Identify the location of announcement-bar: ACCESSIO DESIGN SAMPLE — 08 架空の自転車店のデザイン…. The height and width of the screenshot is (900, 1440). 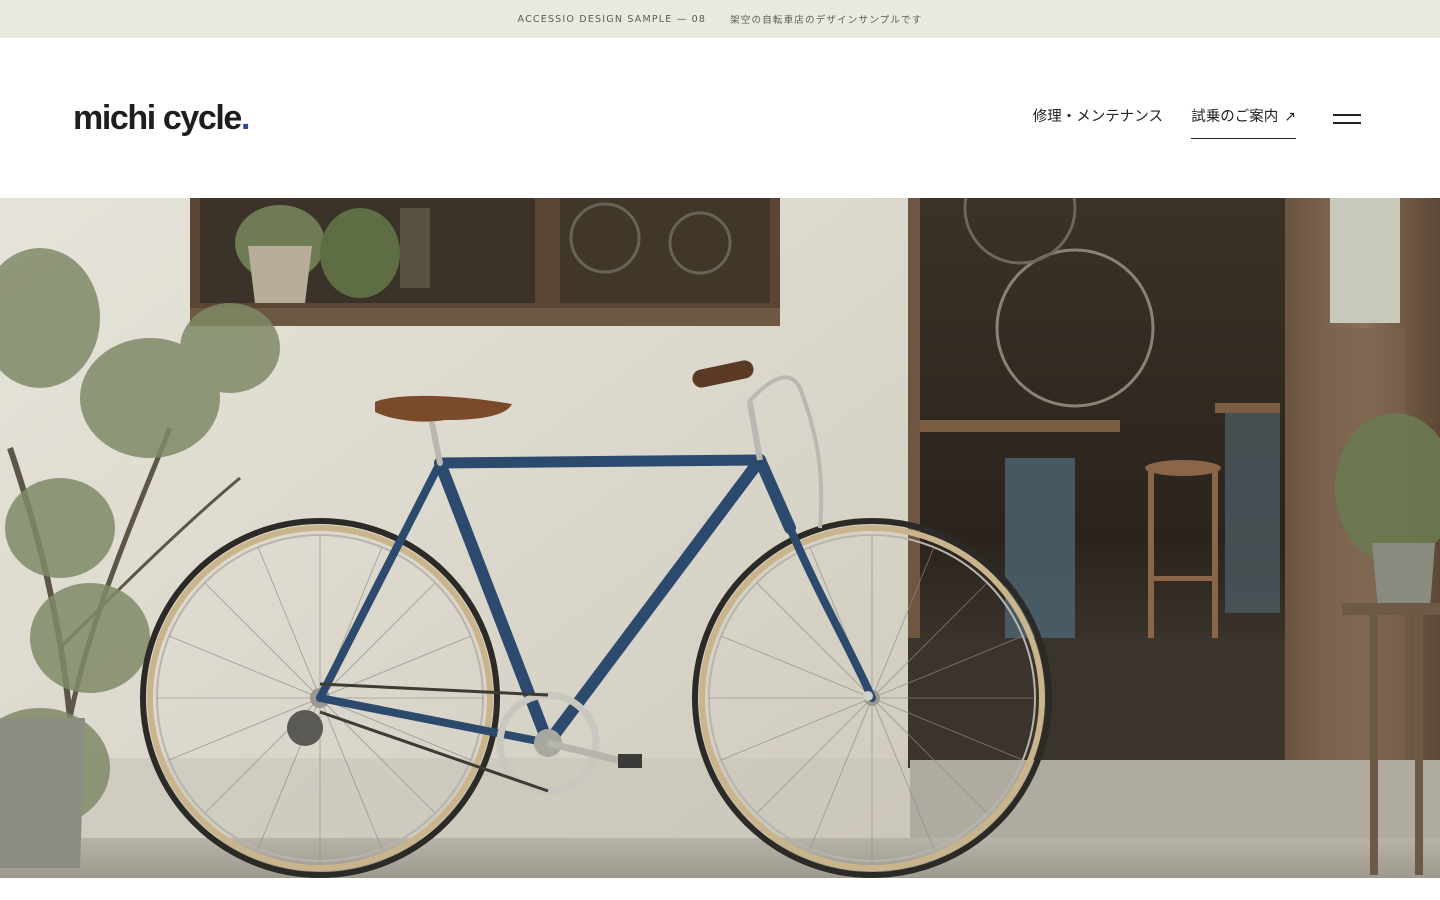
(720, 19).